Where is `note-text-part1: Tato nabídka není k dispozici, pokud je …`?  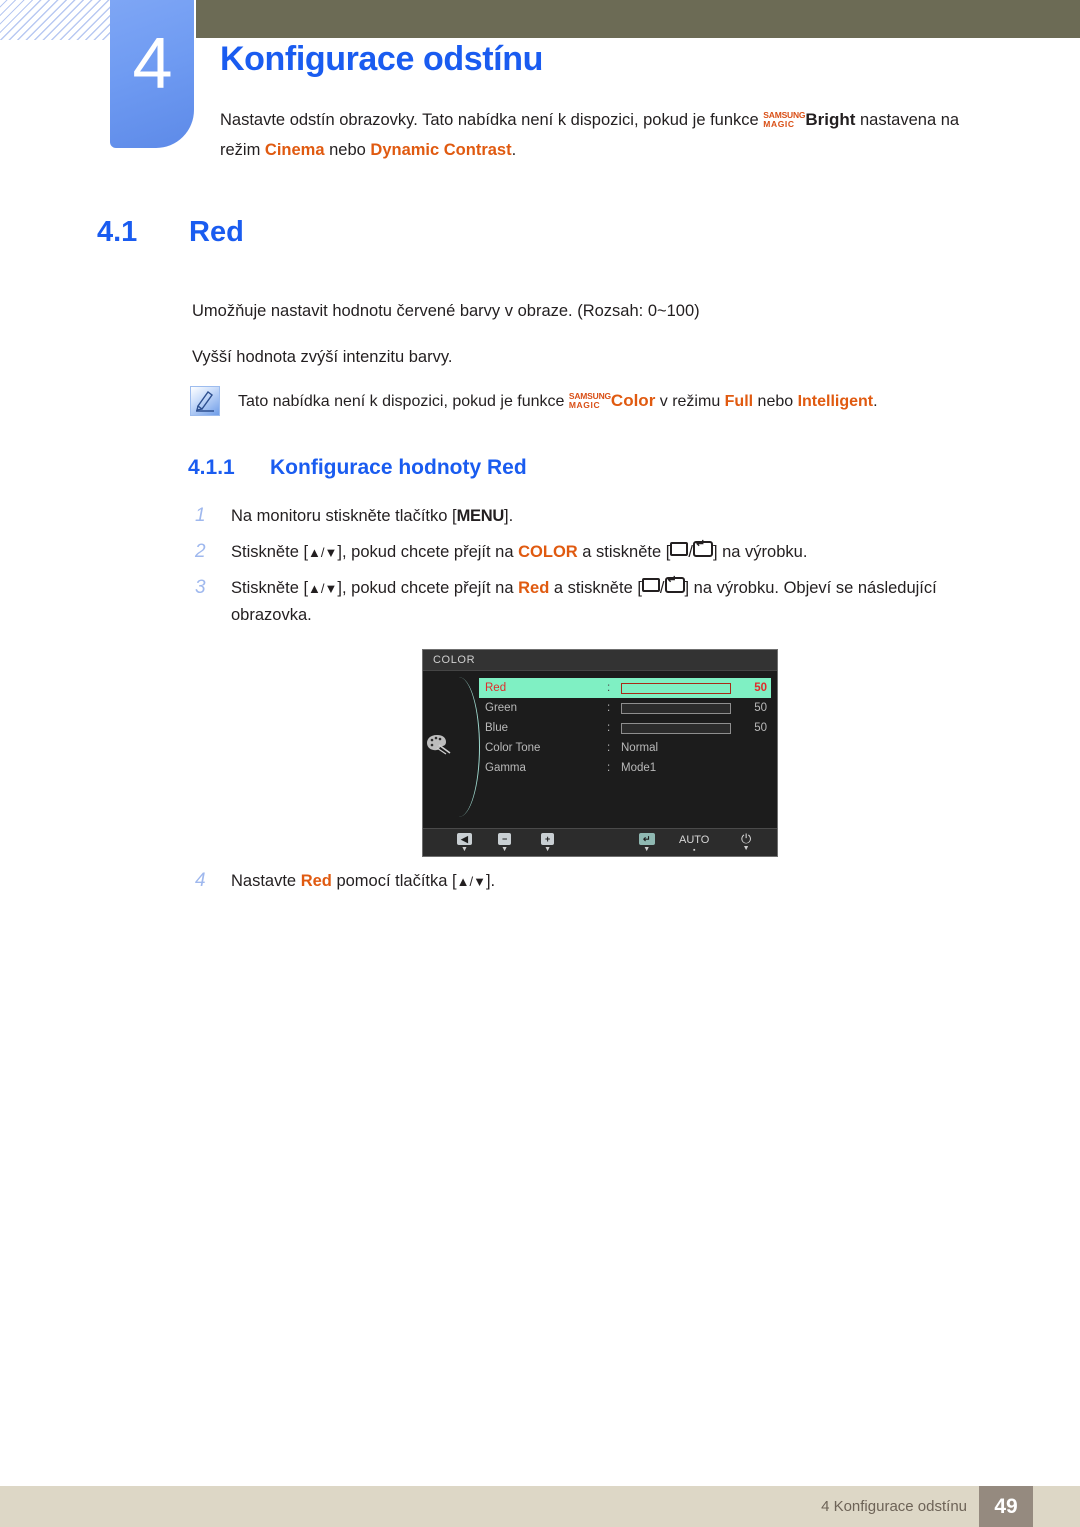
note-text-part1: Tato nabídka není k dispozici, pokud je … is located at coordinates (403, 401).